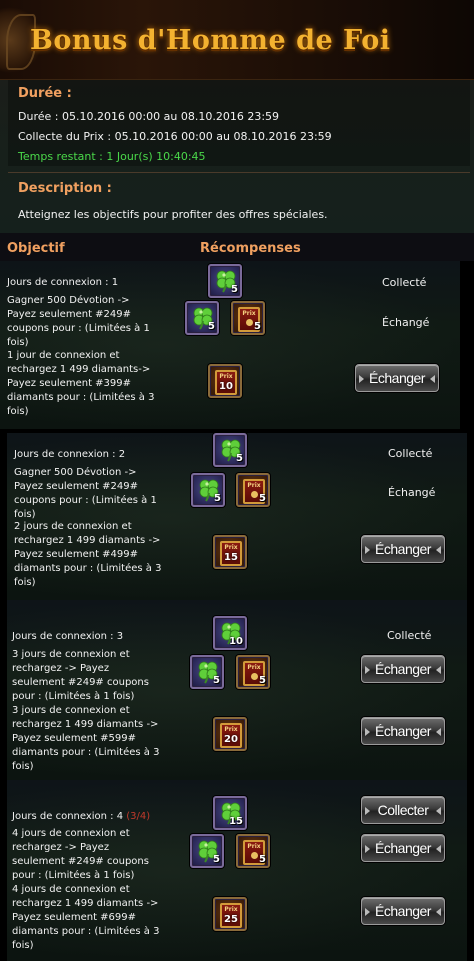 This screenshot has width=474, height=961. I want to click on prix-card: Prix 25, so click(231, 915).